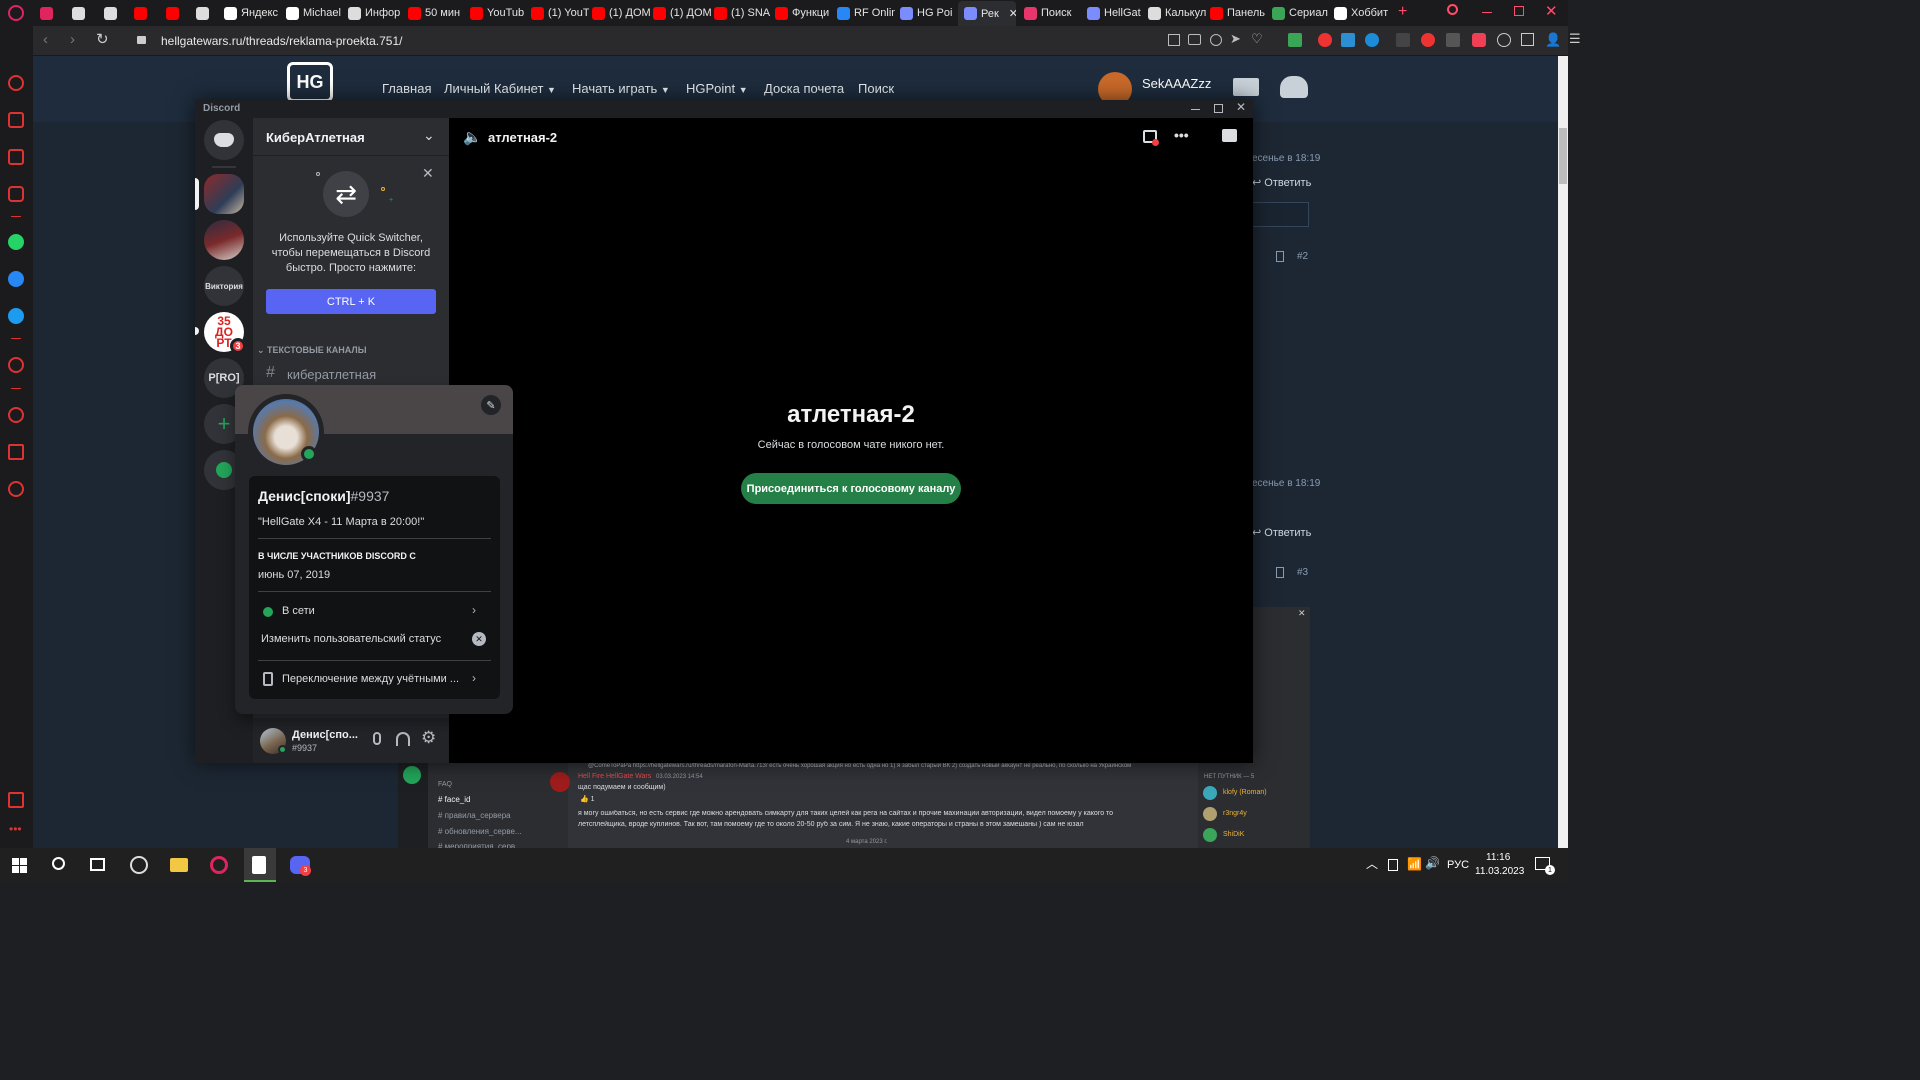  Describe the element at coordinates (1235, 39) in the screenshot. I see `send-icon: ➤` at that location.